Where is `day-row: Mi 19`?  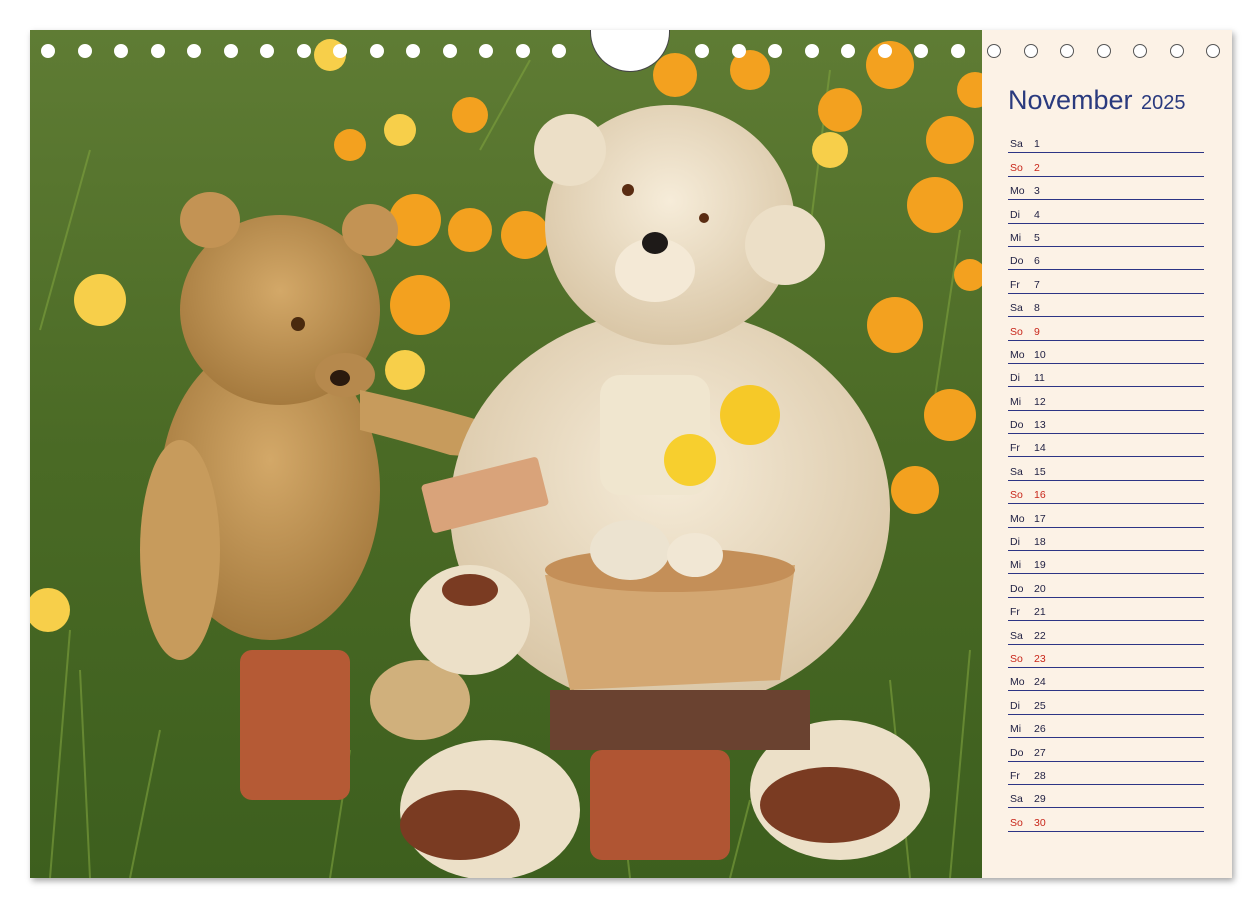
day-row: Mi 19 is located at coordinates (1106, 563).